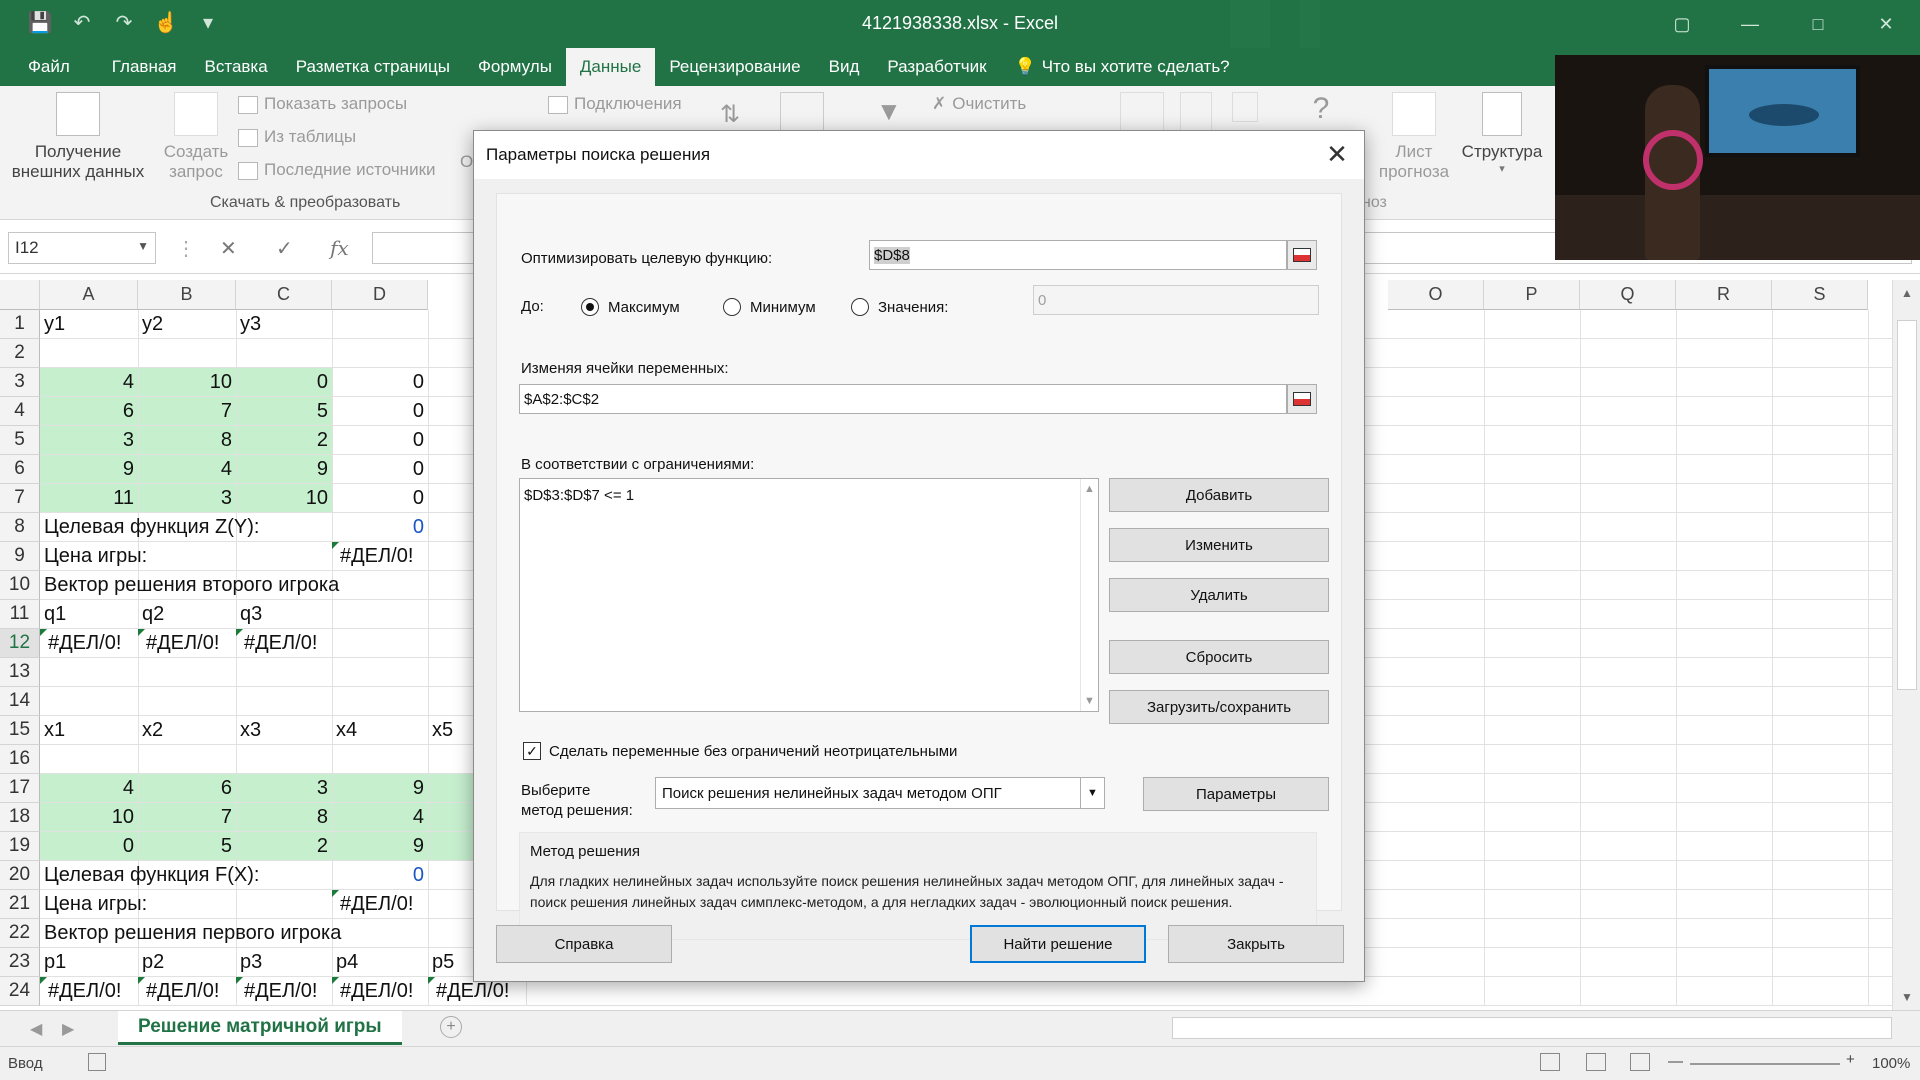  What do you see at coordinates (630, 307) in the screenshot?
I see `radio-maximum: Максимум` at bounding box center [630, 307].